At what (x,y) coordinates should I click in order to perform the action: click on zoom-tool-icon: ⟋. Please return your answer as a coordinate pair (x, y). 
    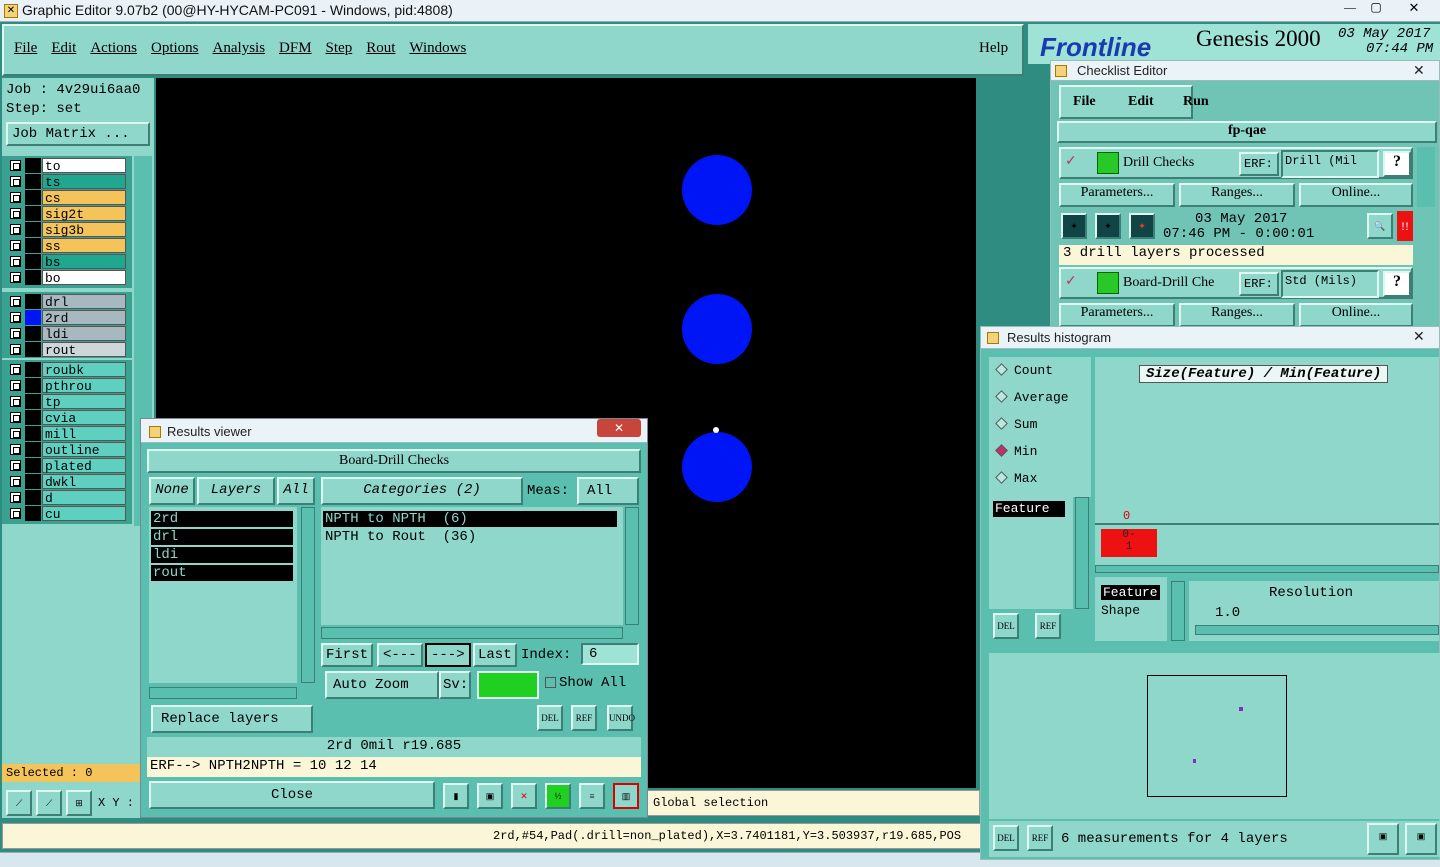
    Looking at the image, I should click on (19, 803).